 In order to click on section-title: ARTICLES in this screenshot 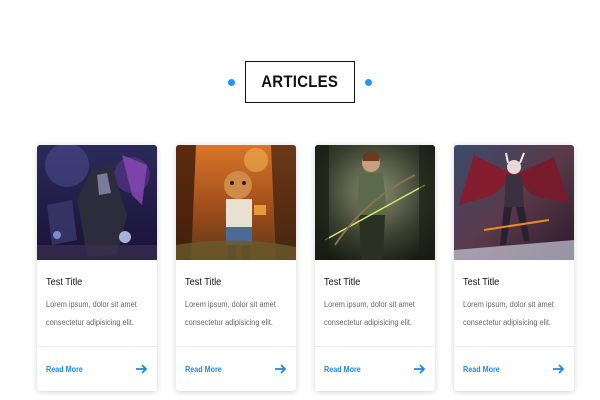, I will do `click(300, 81)`.